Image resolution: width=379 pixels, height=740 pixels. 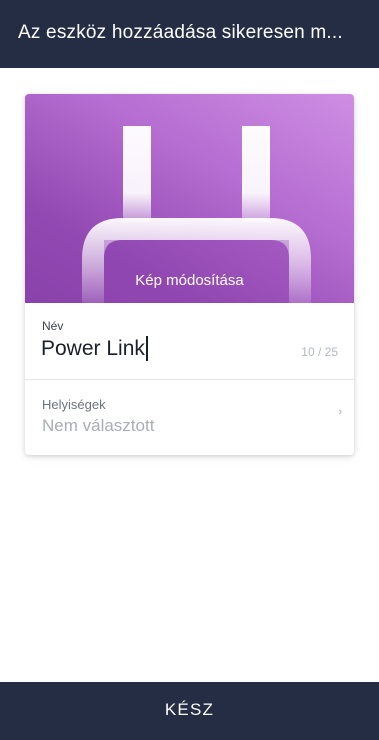 I want to click on name-value: Power Link, so click(x=93, y=348).